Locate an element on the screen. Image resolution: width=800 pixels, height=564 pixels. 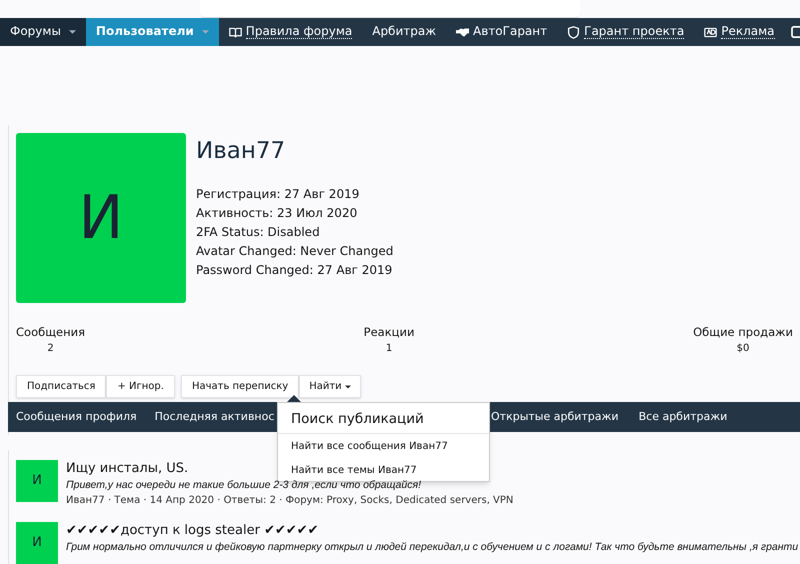
handshake-icon is located at coordinates (463, 32).